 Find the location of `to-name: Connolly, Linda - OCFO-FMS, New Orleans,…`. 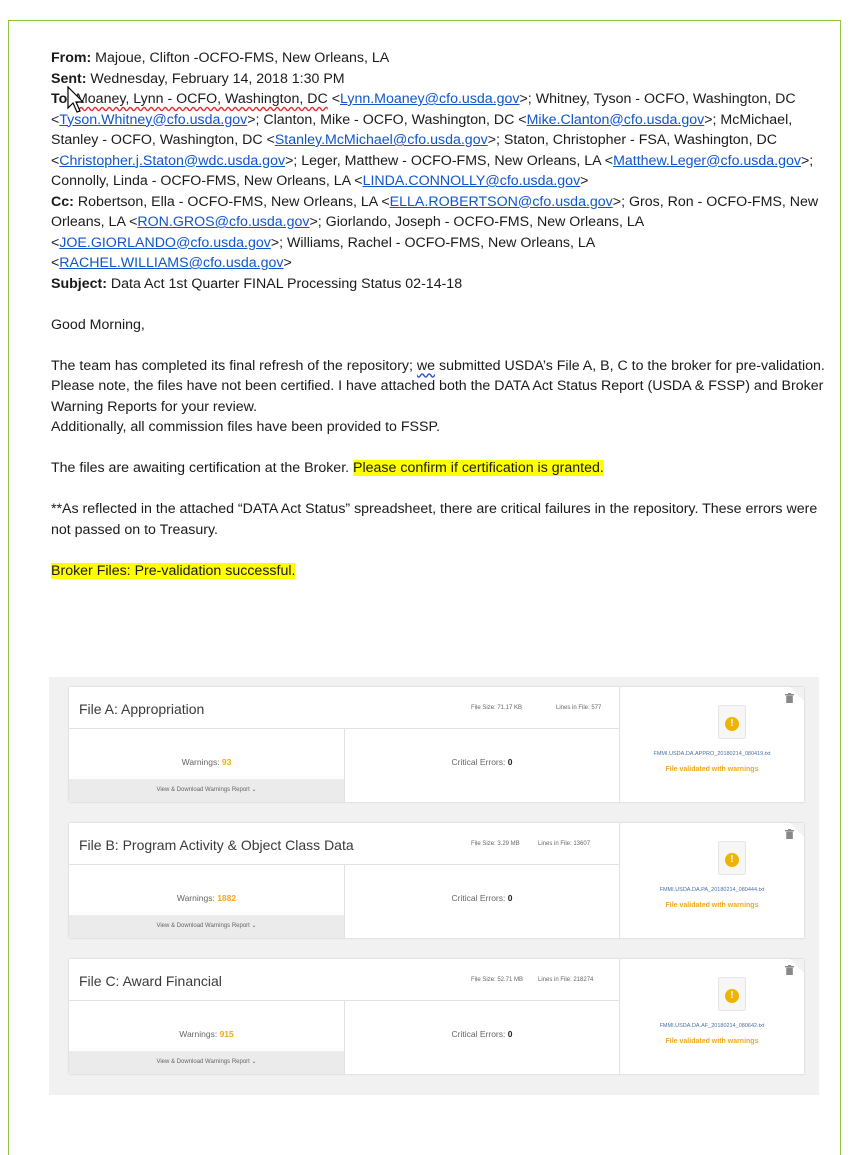

to-name: Connolly, Linda - OCFO-FMS, New Orleans,… is located at coordinates (201, 181).